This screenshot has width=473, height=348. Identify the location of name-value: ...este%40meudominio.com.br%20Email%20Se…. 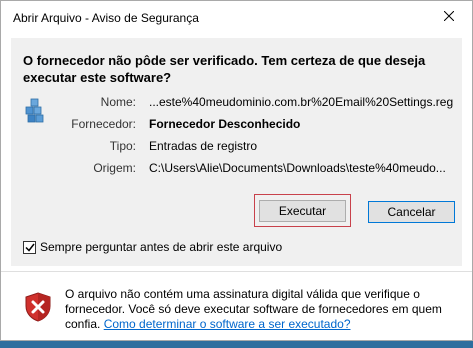
(301, 102).